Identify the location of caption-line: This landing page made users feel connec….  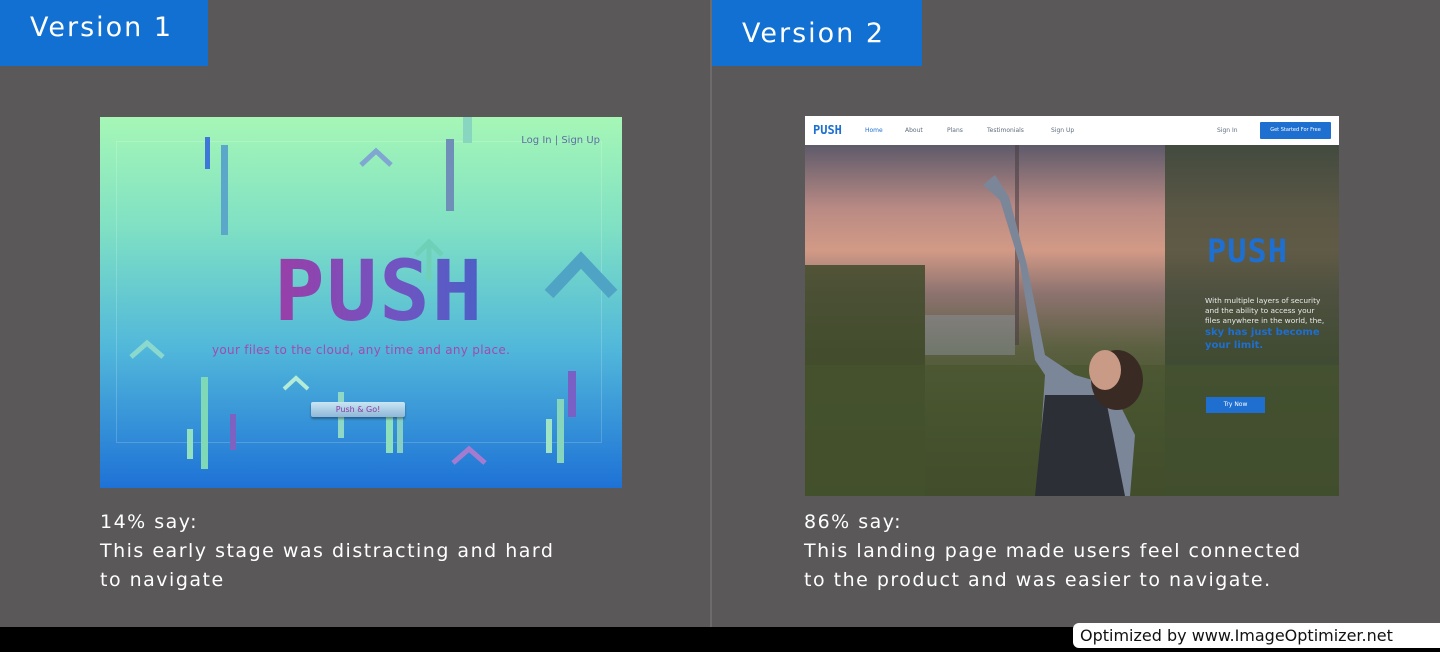
(1053, 551).